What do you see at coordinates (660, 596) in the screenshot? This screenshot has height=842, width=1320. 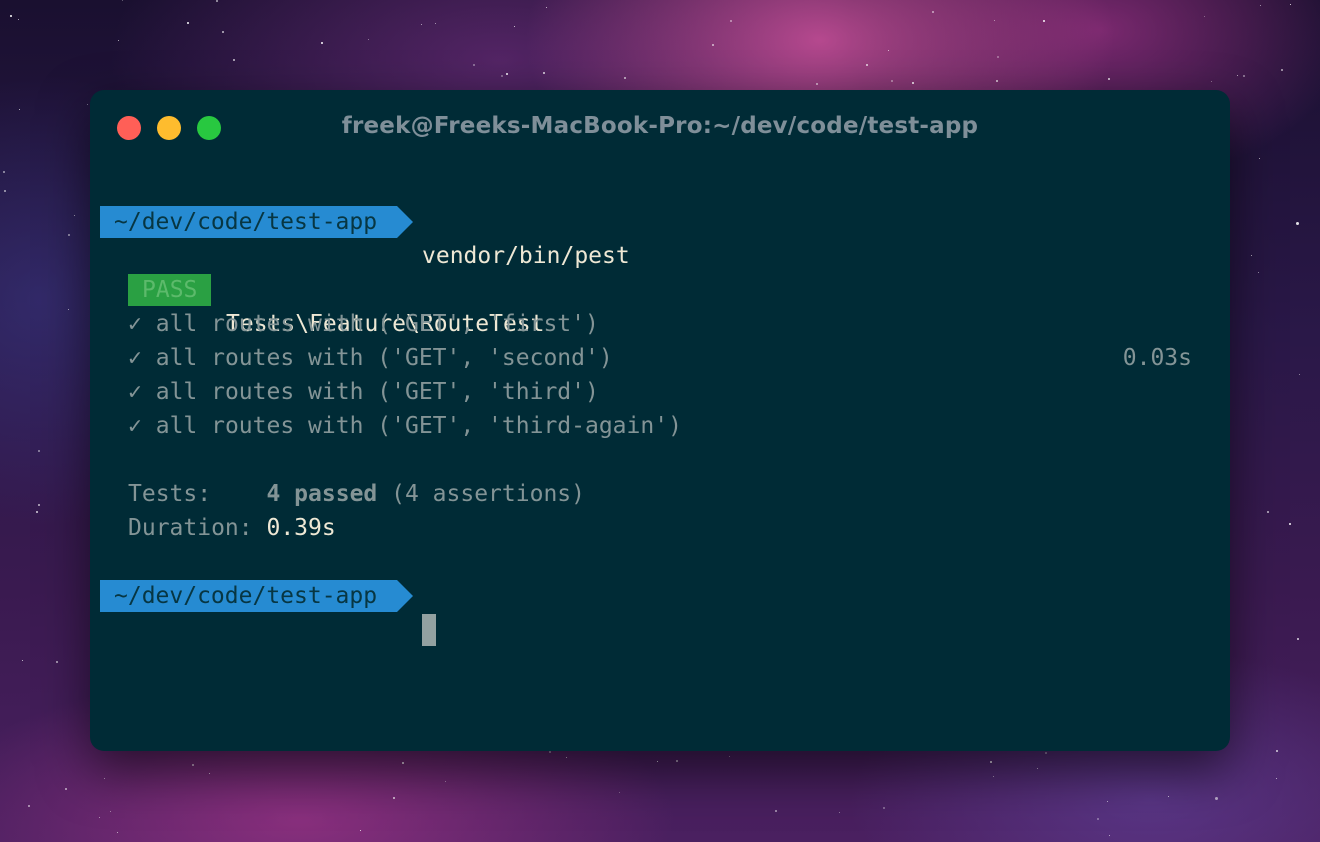 I see `prompt-line-2: ~/dev/code/test-app` at bounding box center [660, 596].